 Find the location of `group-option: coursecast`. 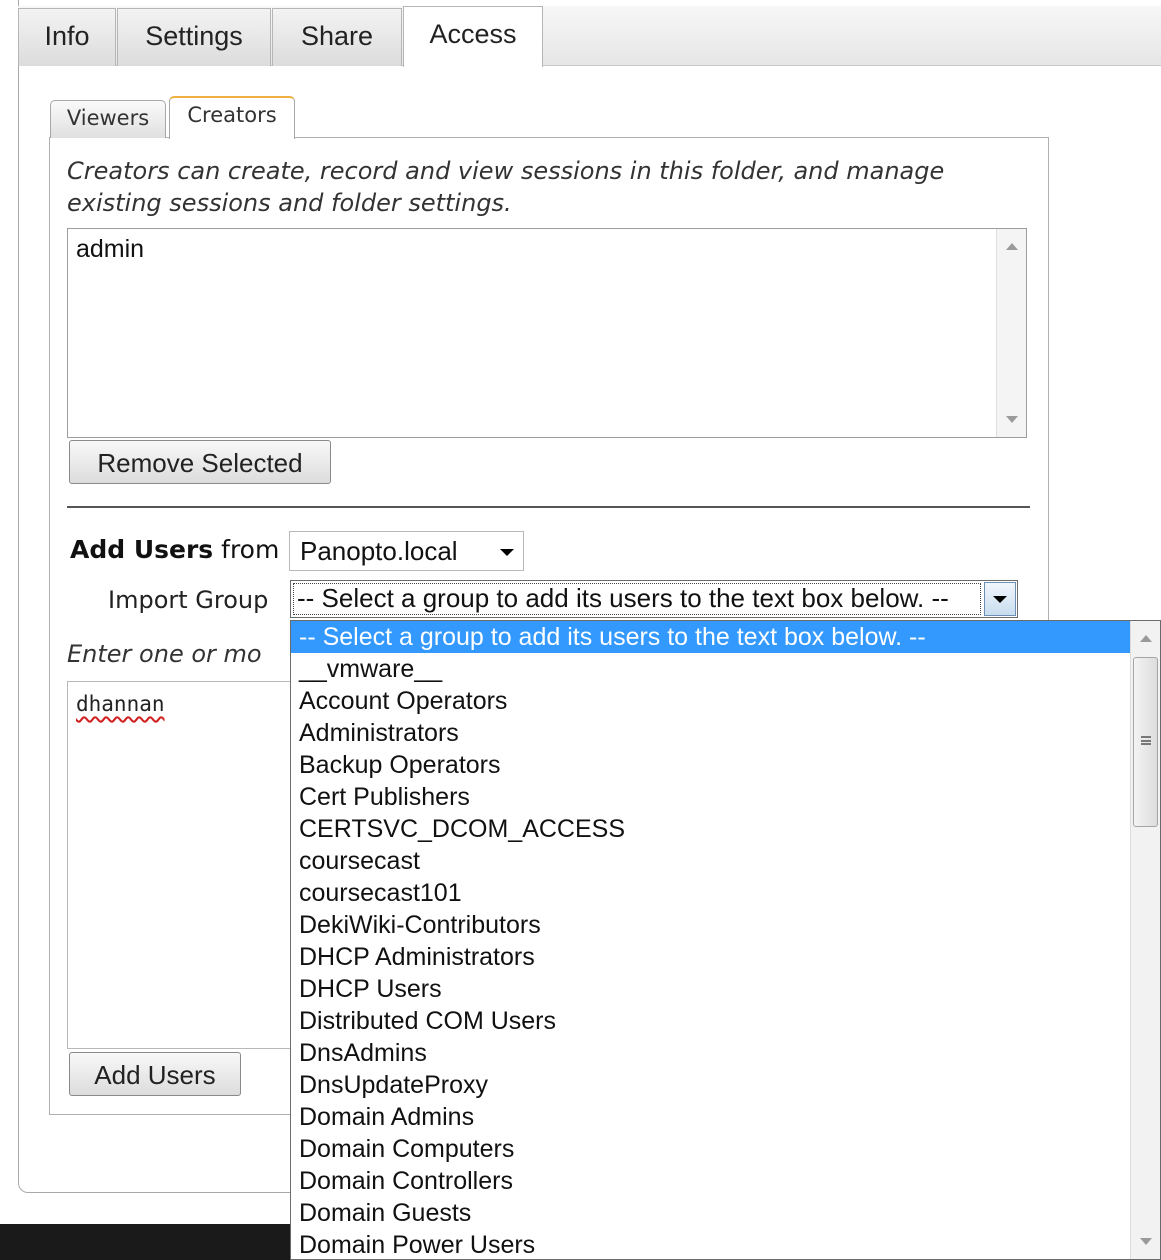

group-option: coursecast is located at coordinates (710, 861).